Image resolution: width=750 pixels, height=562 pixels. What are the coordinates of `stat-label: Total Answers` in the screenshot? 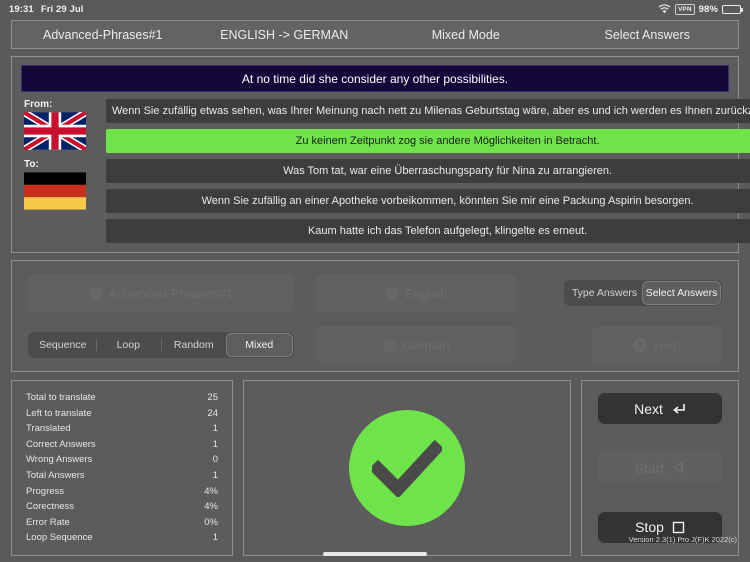 It's located at (55, 475).